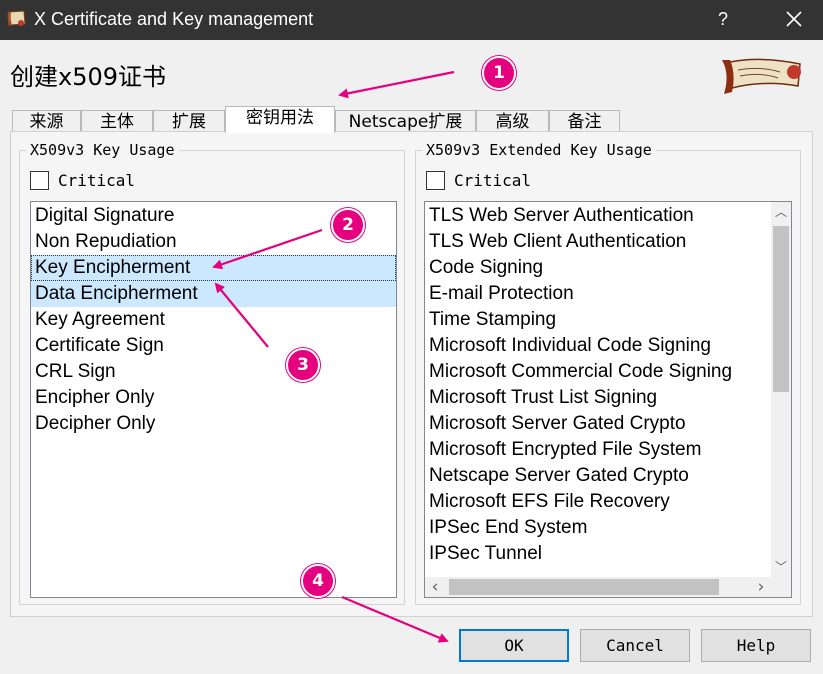 The image size is (823, 674). What do you see at coordinates (16, 18) in the screenshot?
I see `certificate-app-icon` at bounding box center [16, 18].